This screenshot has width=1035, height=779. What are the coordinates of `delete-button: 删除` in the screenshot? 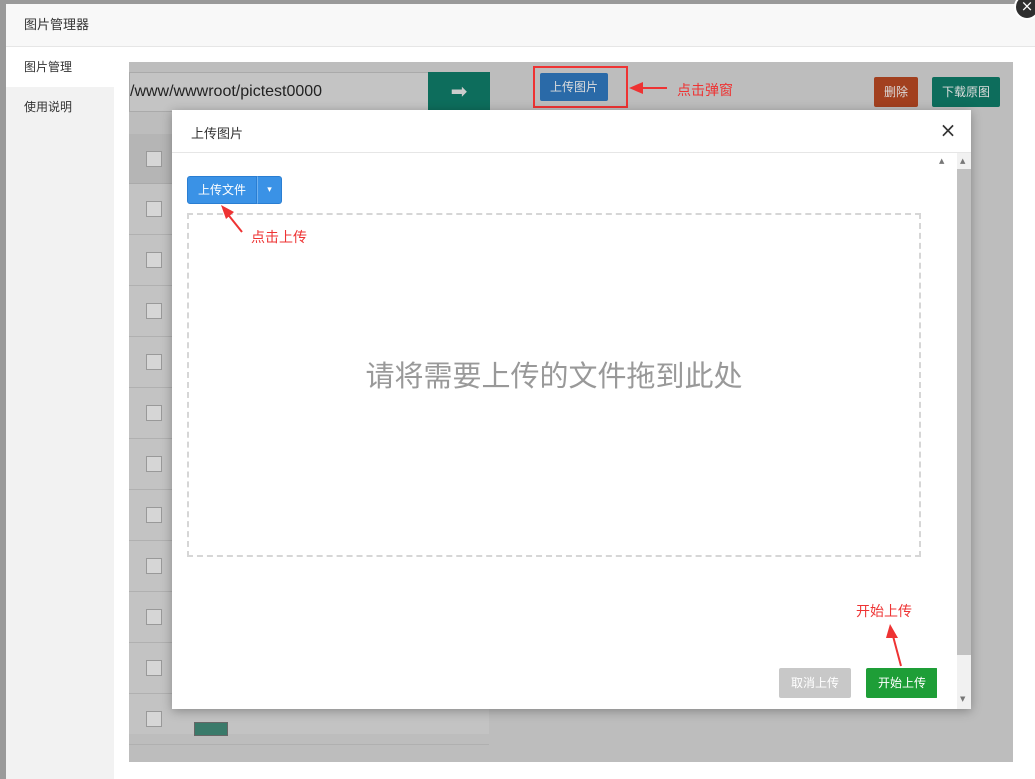 It's located at (896, 92).